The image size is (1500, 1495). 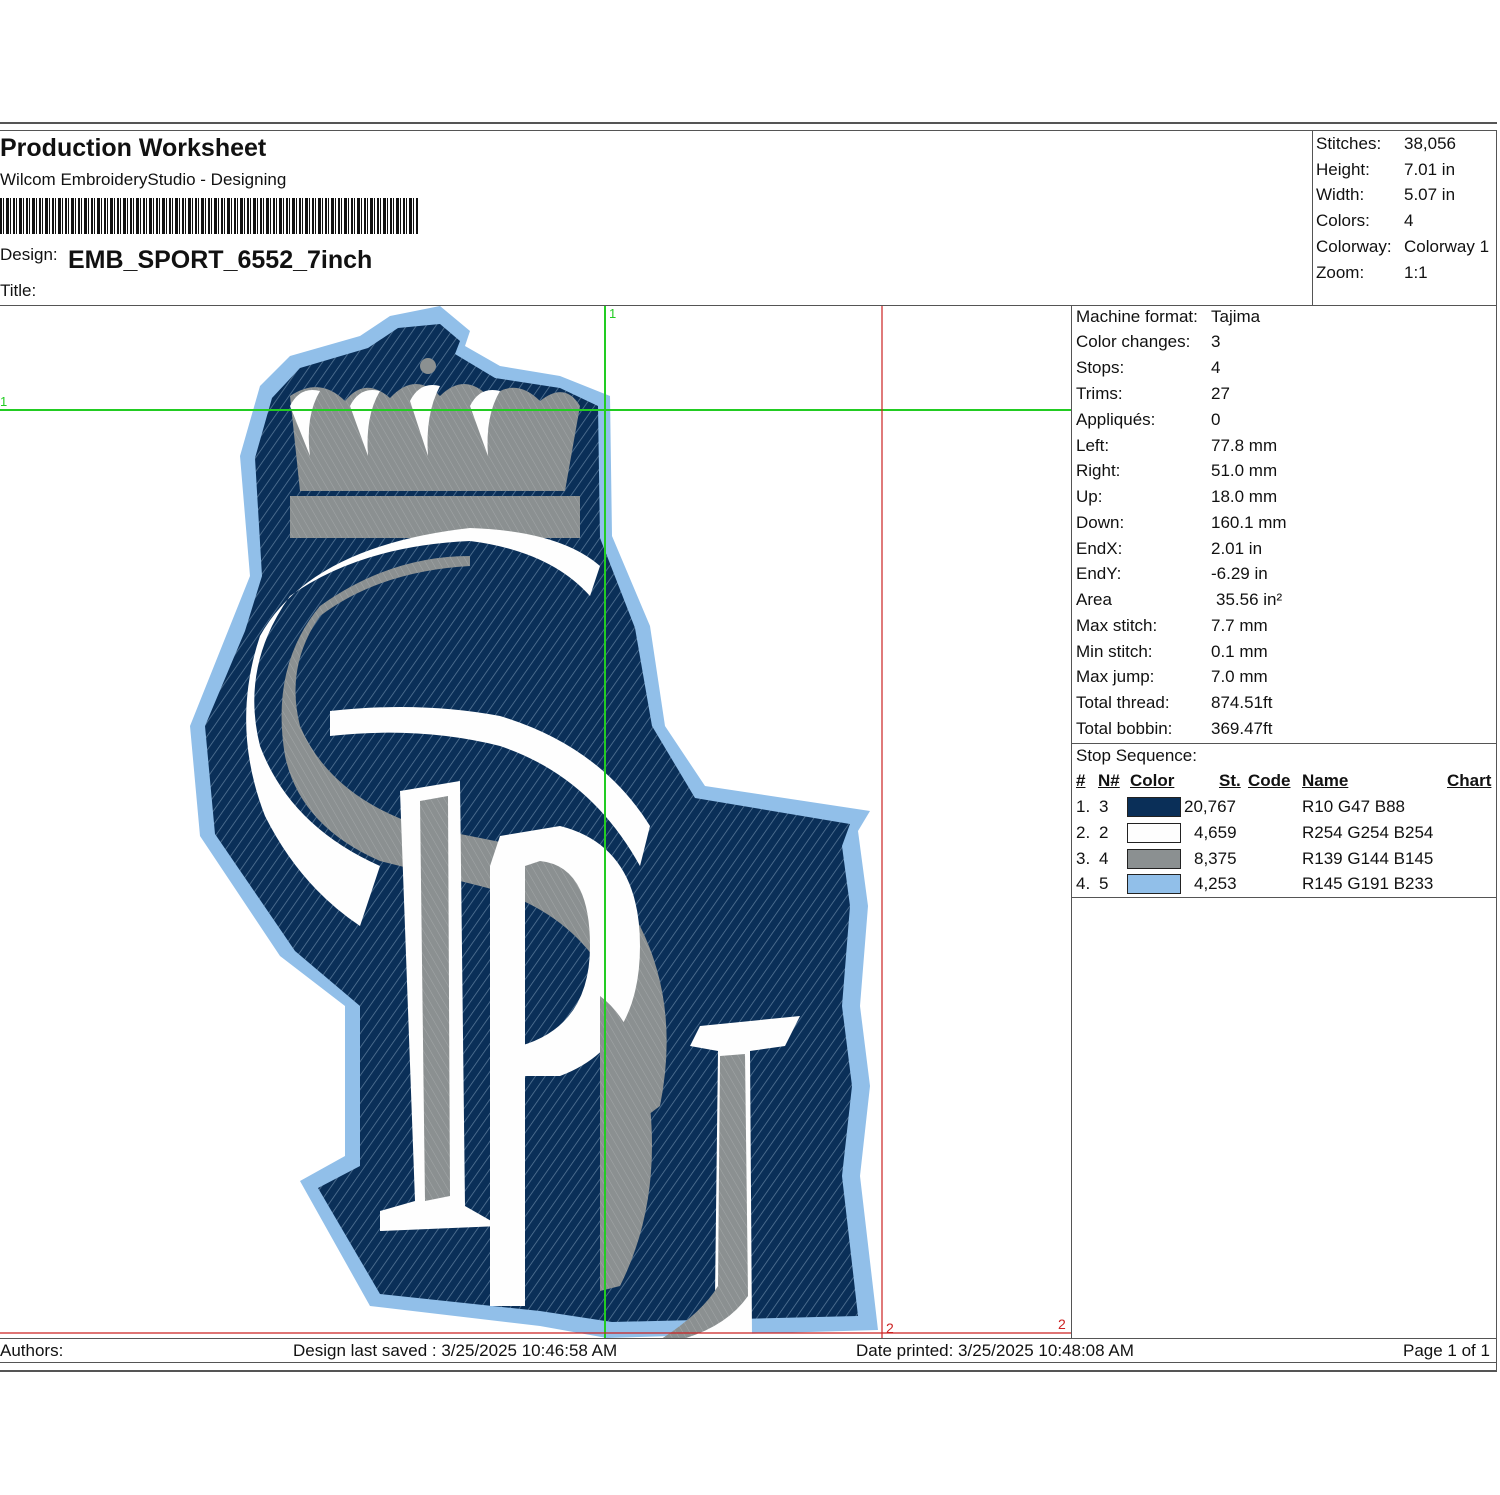 I want to click on info-label: Appliqués:, so click(x=1116, y=419).